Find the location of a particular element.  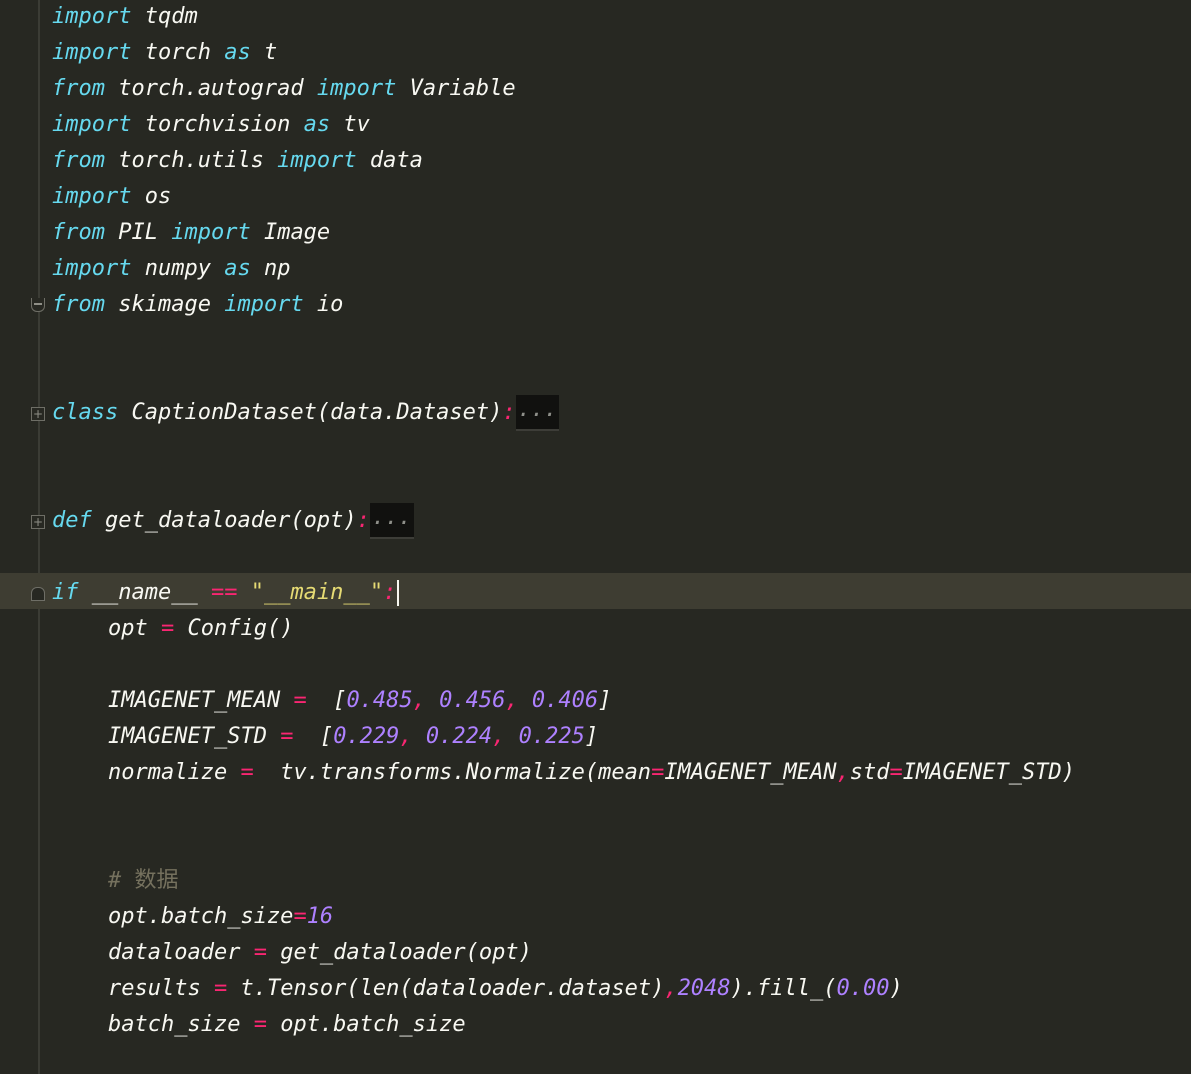

comment: 数据 is located at coordinates (156, 880).